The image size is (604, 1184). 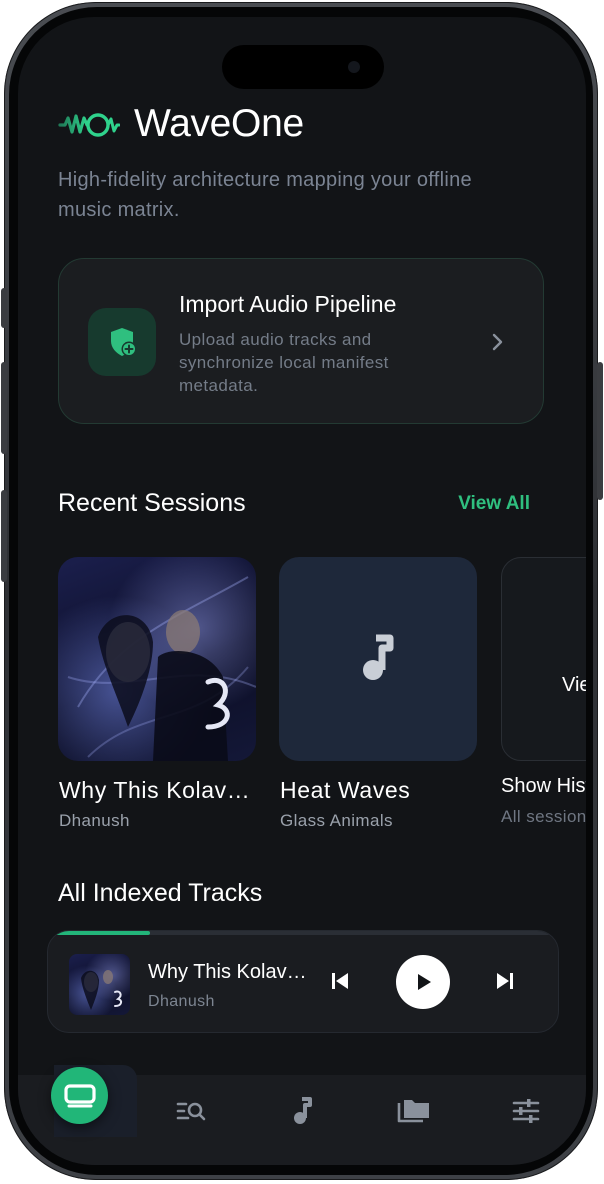 What do you see at coordinates (543, 786) in the screenshot?
I see `session-title-3: Show History` at bounding box center [543, 786].